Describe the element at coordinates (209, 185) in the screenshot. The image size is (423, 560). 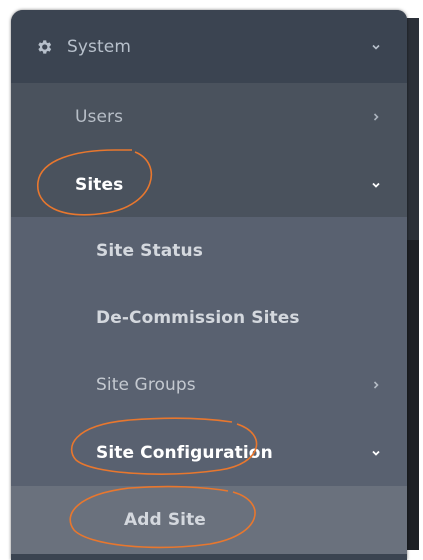
I see `menu-item-sites: Sites` at that location.